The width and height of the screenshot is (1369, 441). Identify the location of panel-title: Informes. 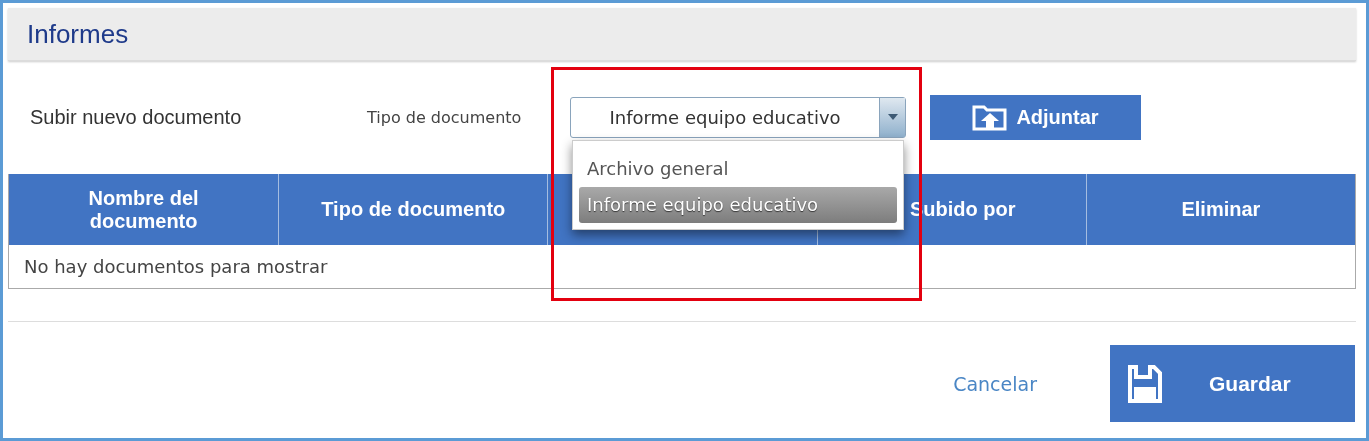
(78, 34).